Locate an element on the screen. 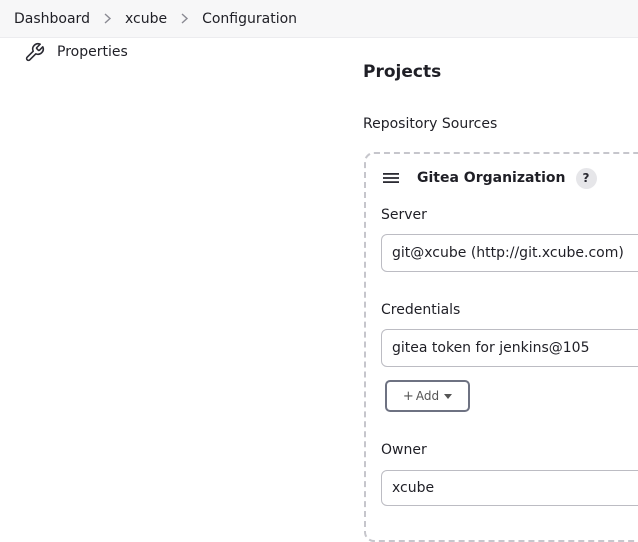 This screenshot has height=542, width=638. sidebar-item-label: Properties is located at coordinates (92, 52).